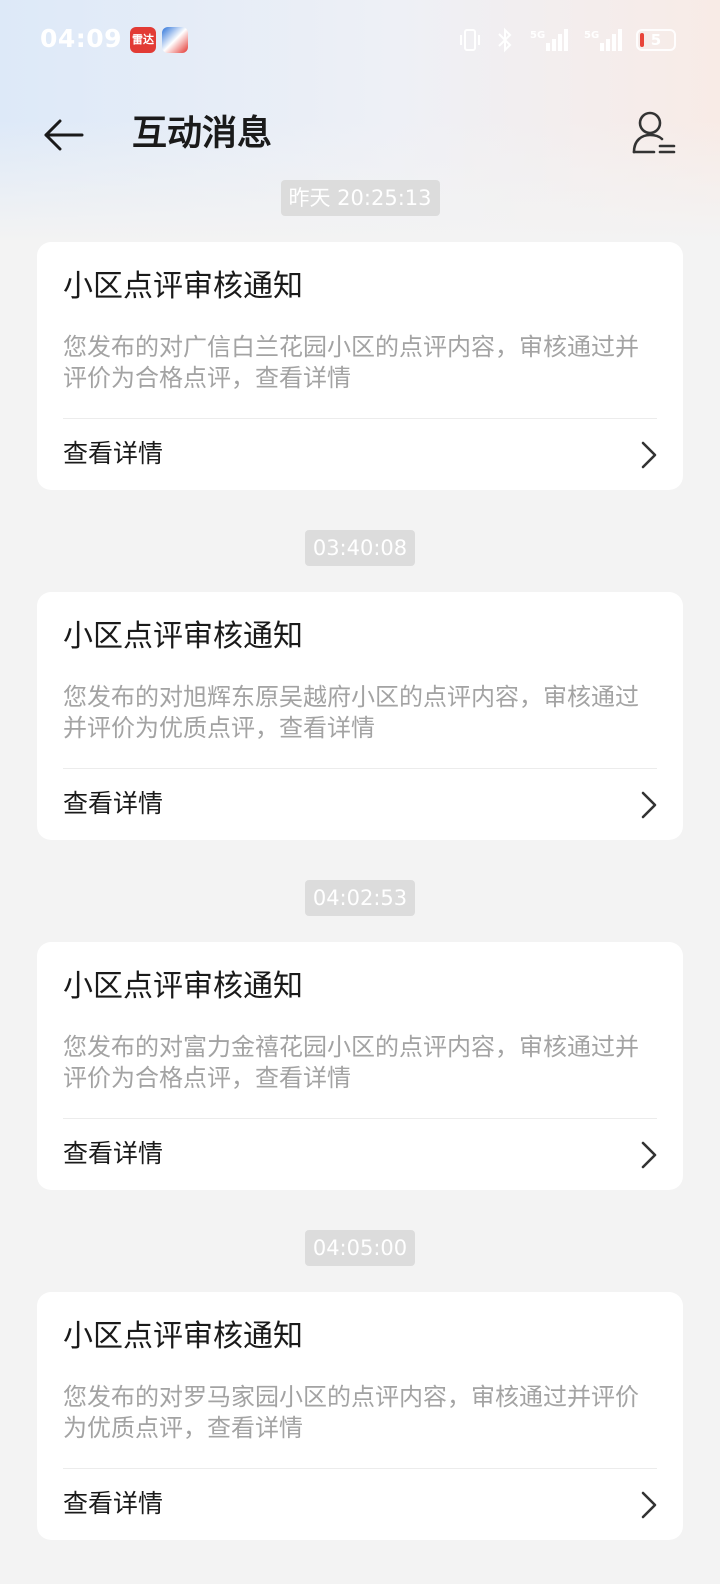 This screenshot has width=720, height=1584. Describe the element at coordinates (470, 40) in the screenshot. I see `vibrate-icon` at that location.